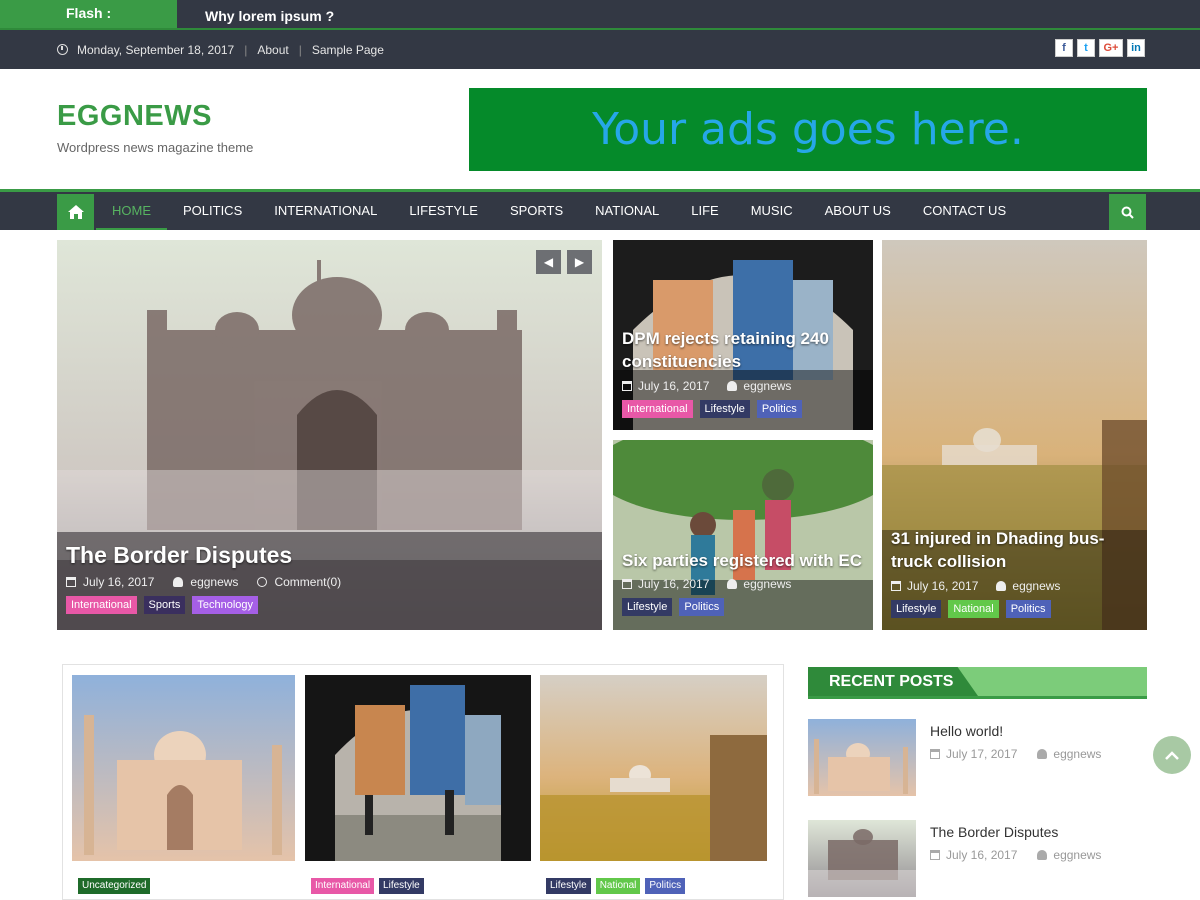 This screenshot has width=1200, height=900. I want to click on facebook-icon: f, so click(1064, 48).